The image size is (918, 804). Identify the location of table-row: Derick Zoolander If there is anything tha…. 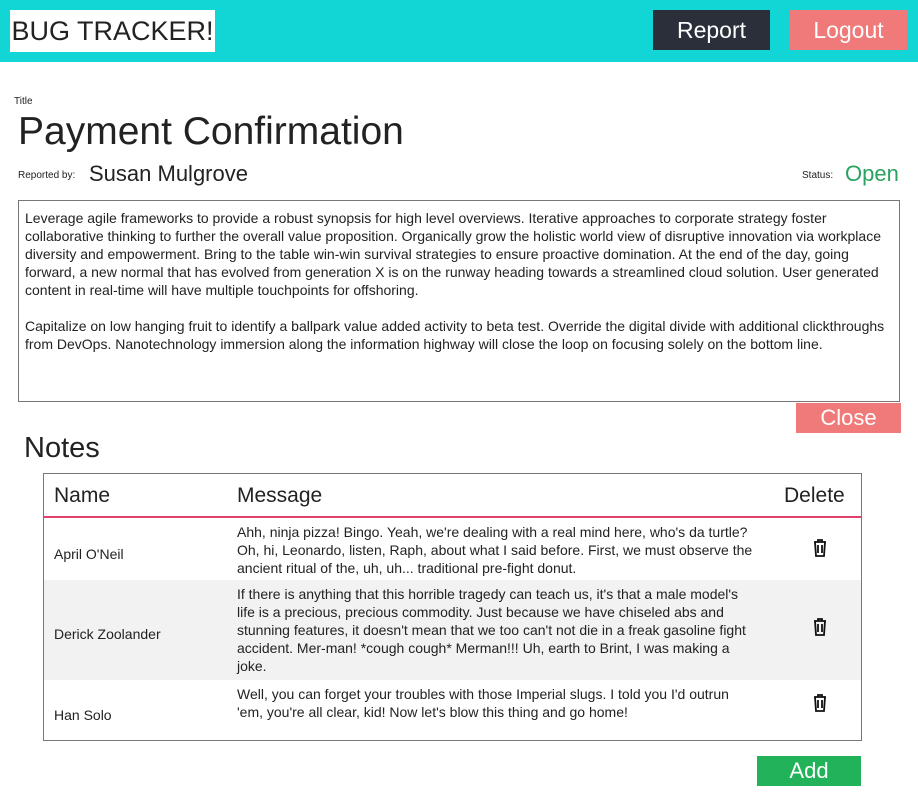
(452, 630).